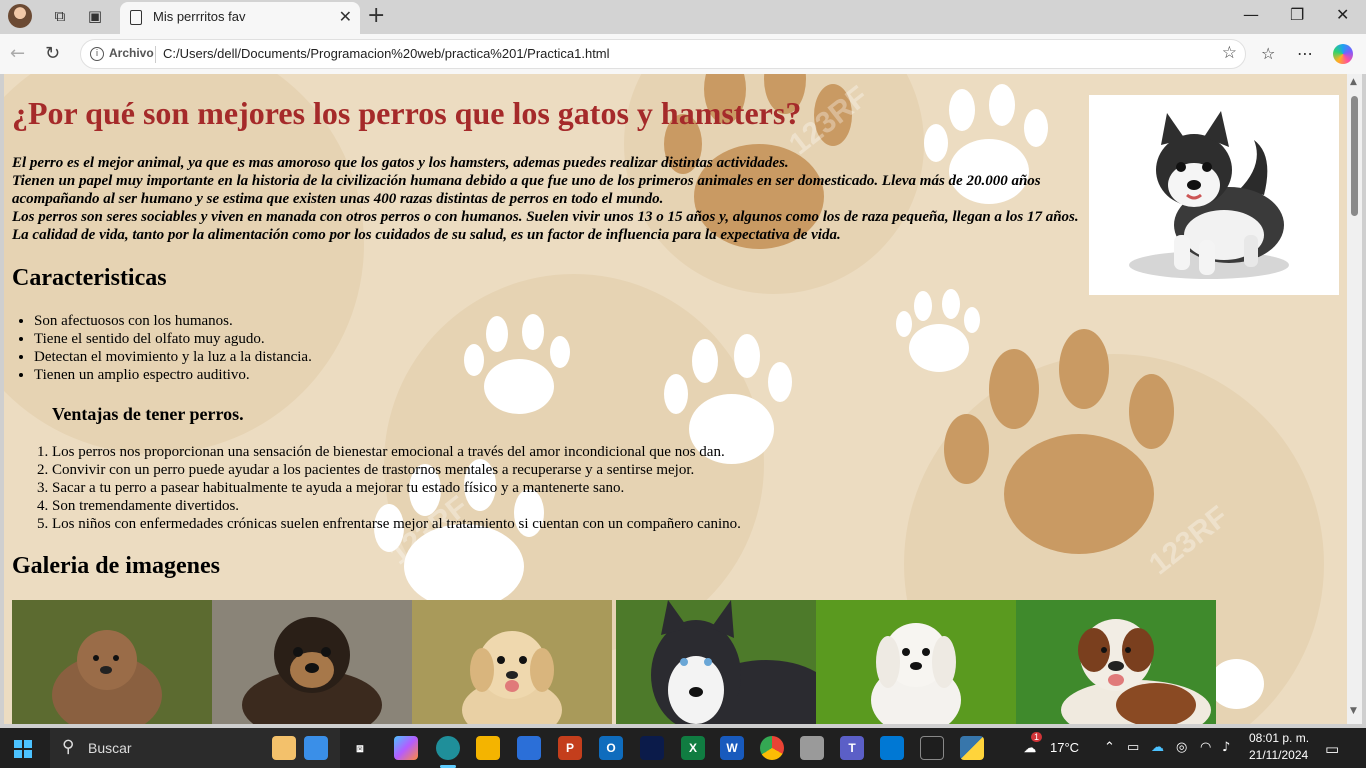 This screenshot has width=1366, height=768. What do you see at coordinates (316, 748) in the screenshot?
I see `bottle-decor-icon` at bounding box center [316, 748].